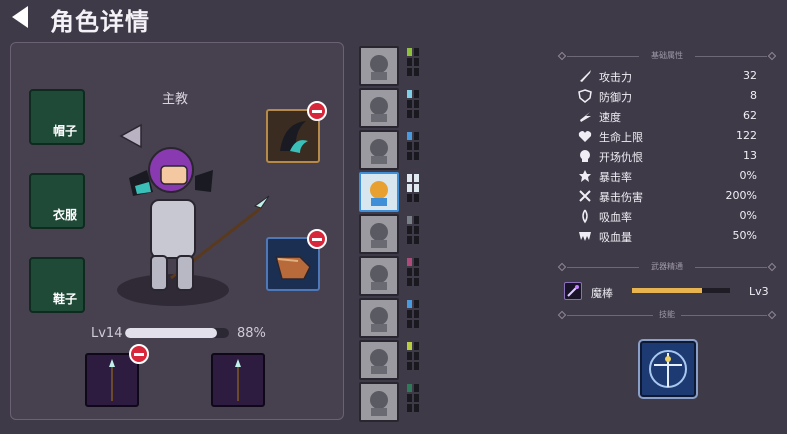  Describe the element at coordinates (621, 137) in the screenshot. I see `stat-label: 生命上限` at that location.